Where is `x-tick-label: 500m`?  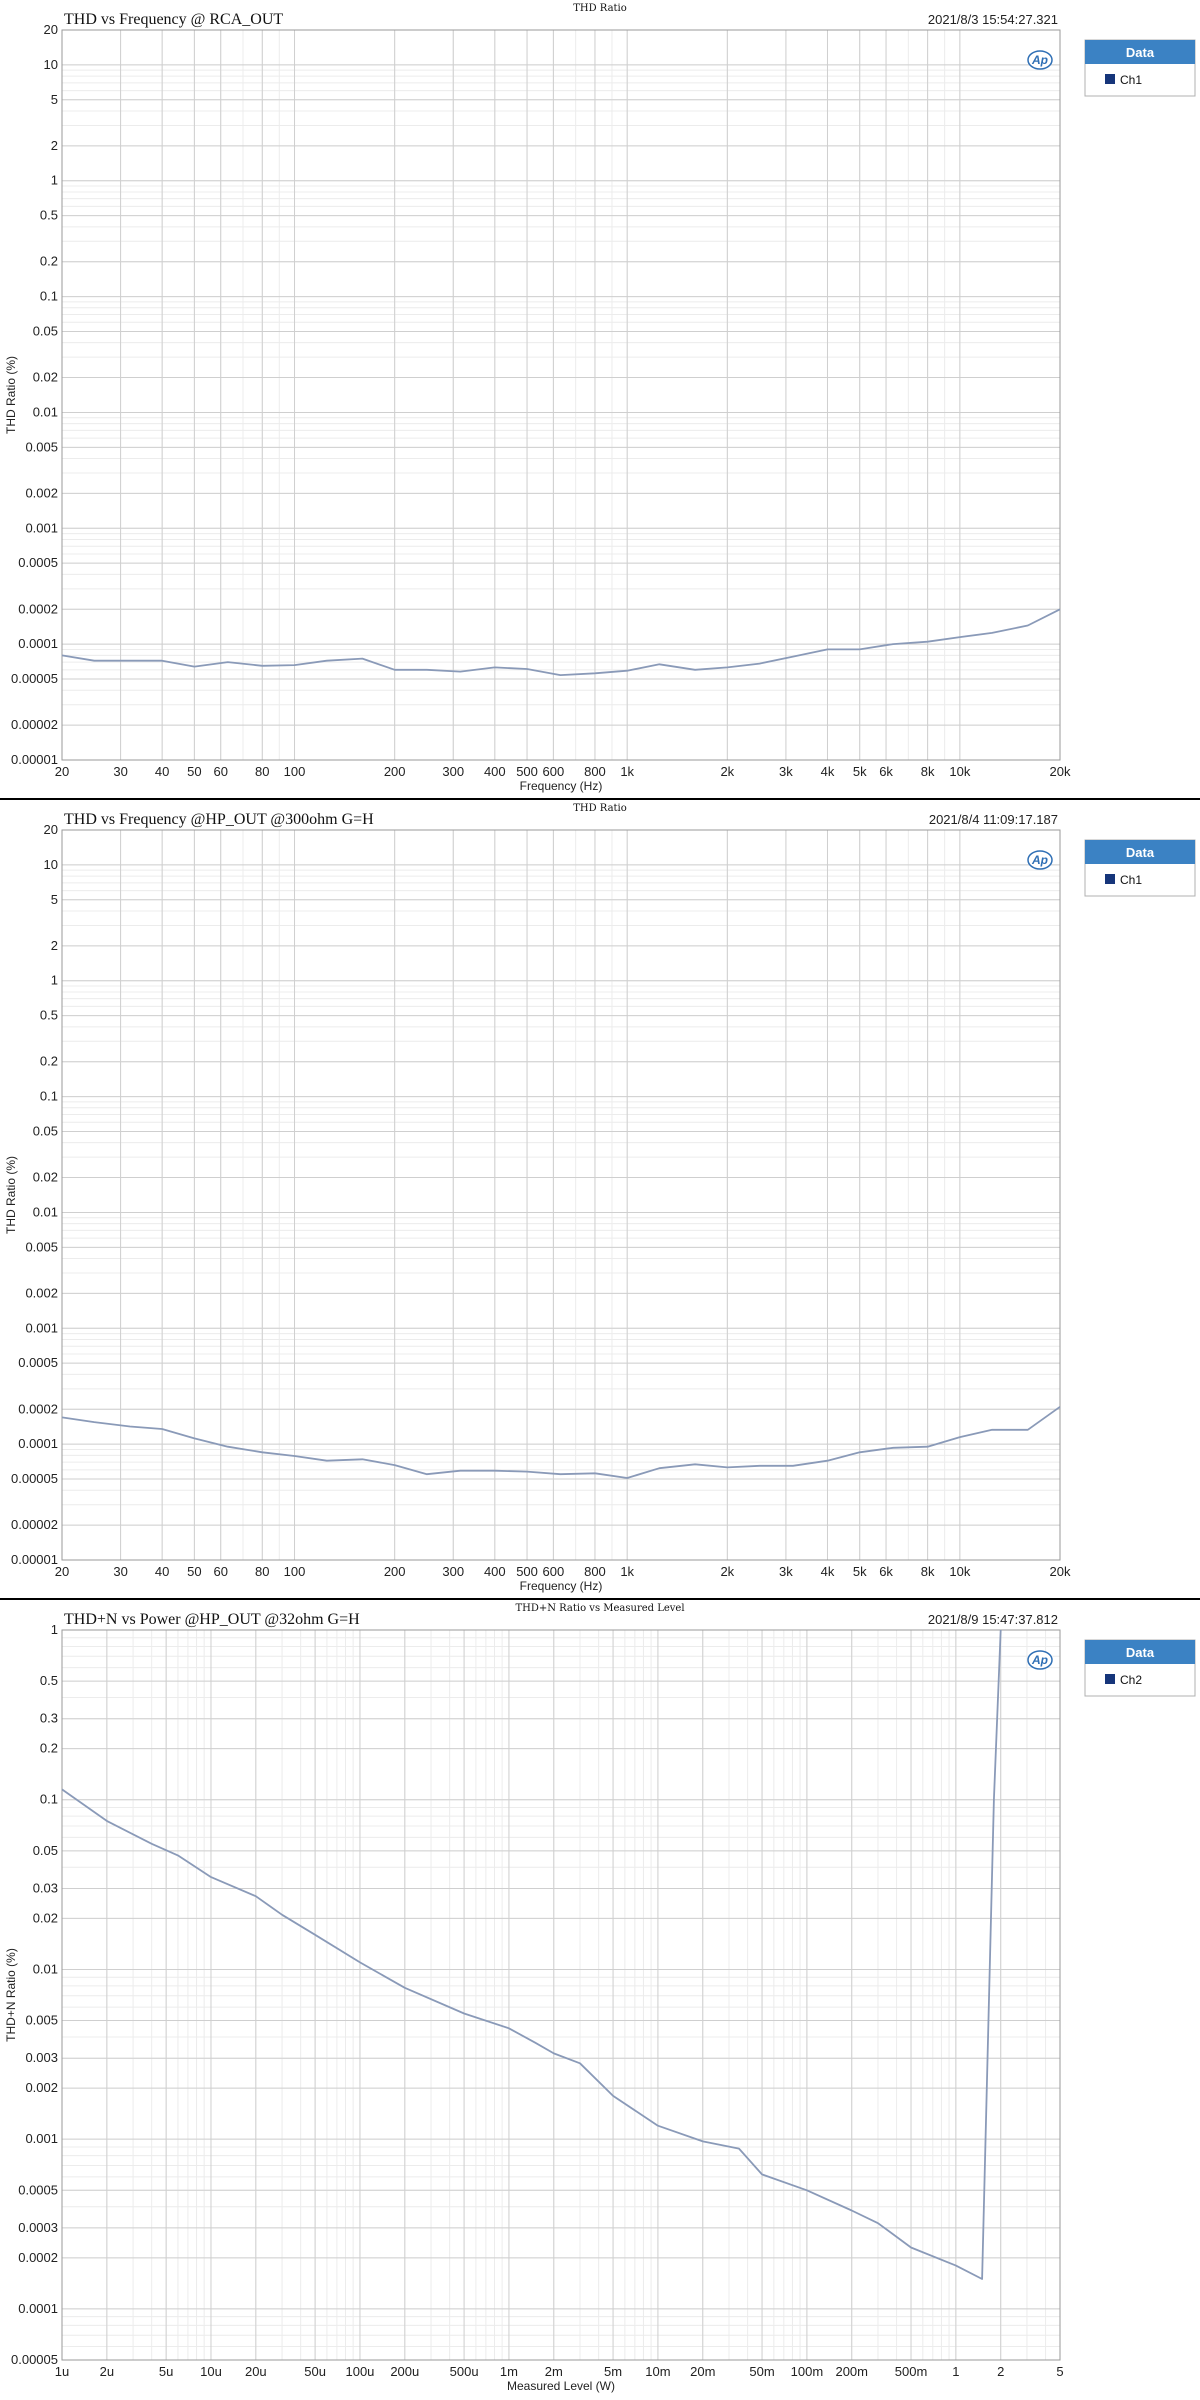 x-tick-label: 500m is located at coordinates (911, 2371).